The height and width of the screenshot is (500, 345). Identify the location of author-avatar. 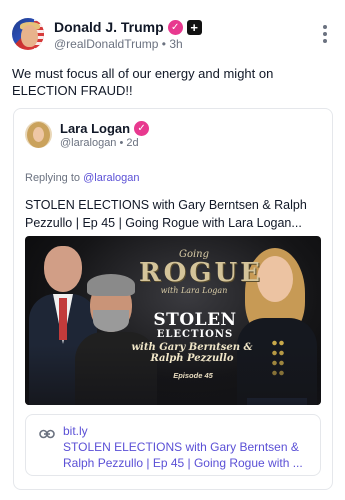
(28, 34).